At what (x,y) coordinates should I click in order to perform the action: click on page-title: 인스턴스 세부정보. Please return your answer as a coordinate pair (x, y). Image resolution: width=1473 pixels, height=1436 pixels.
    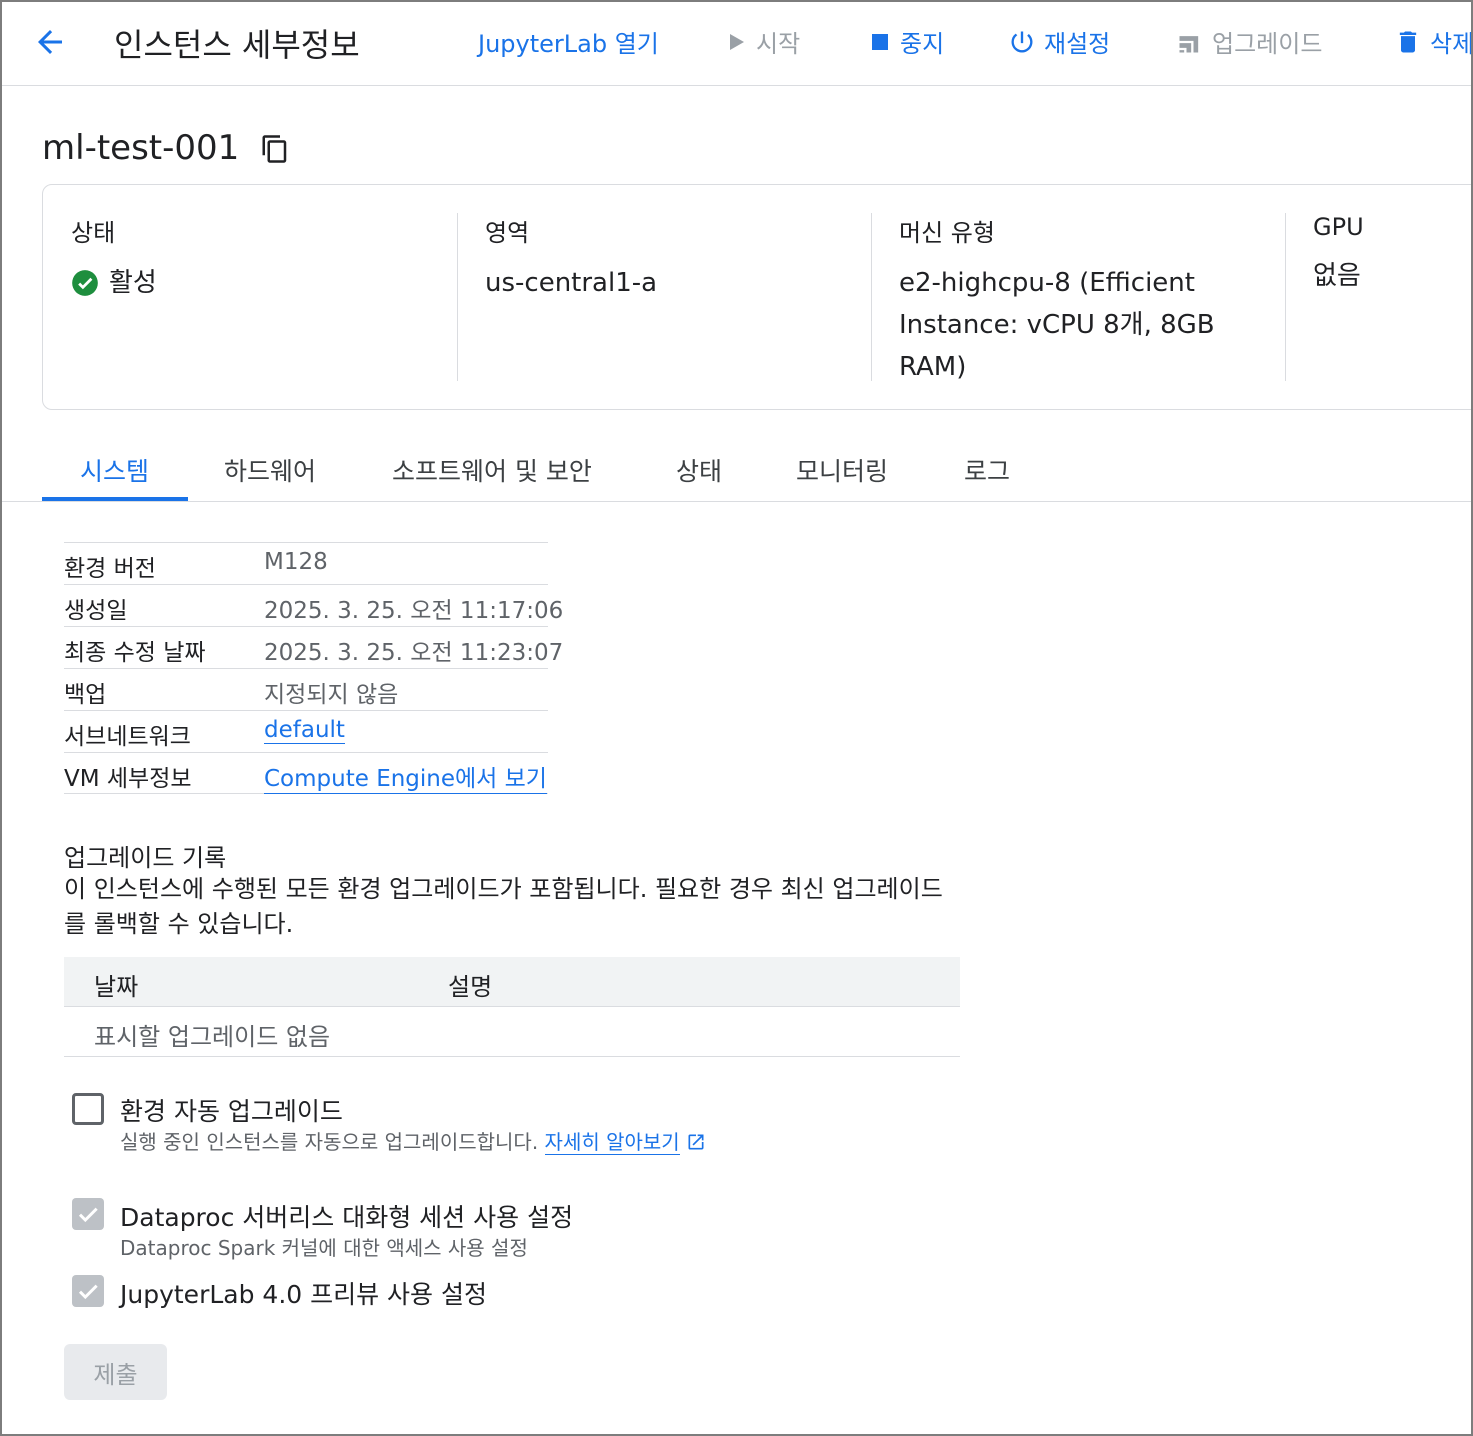
    Looking at the image, I should click on (237, 45).